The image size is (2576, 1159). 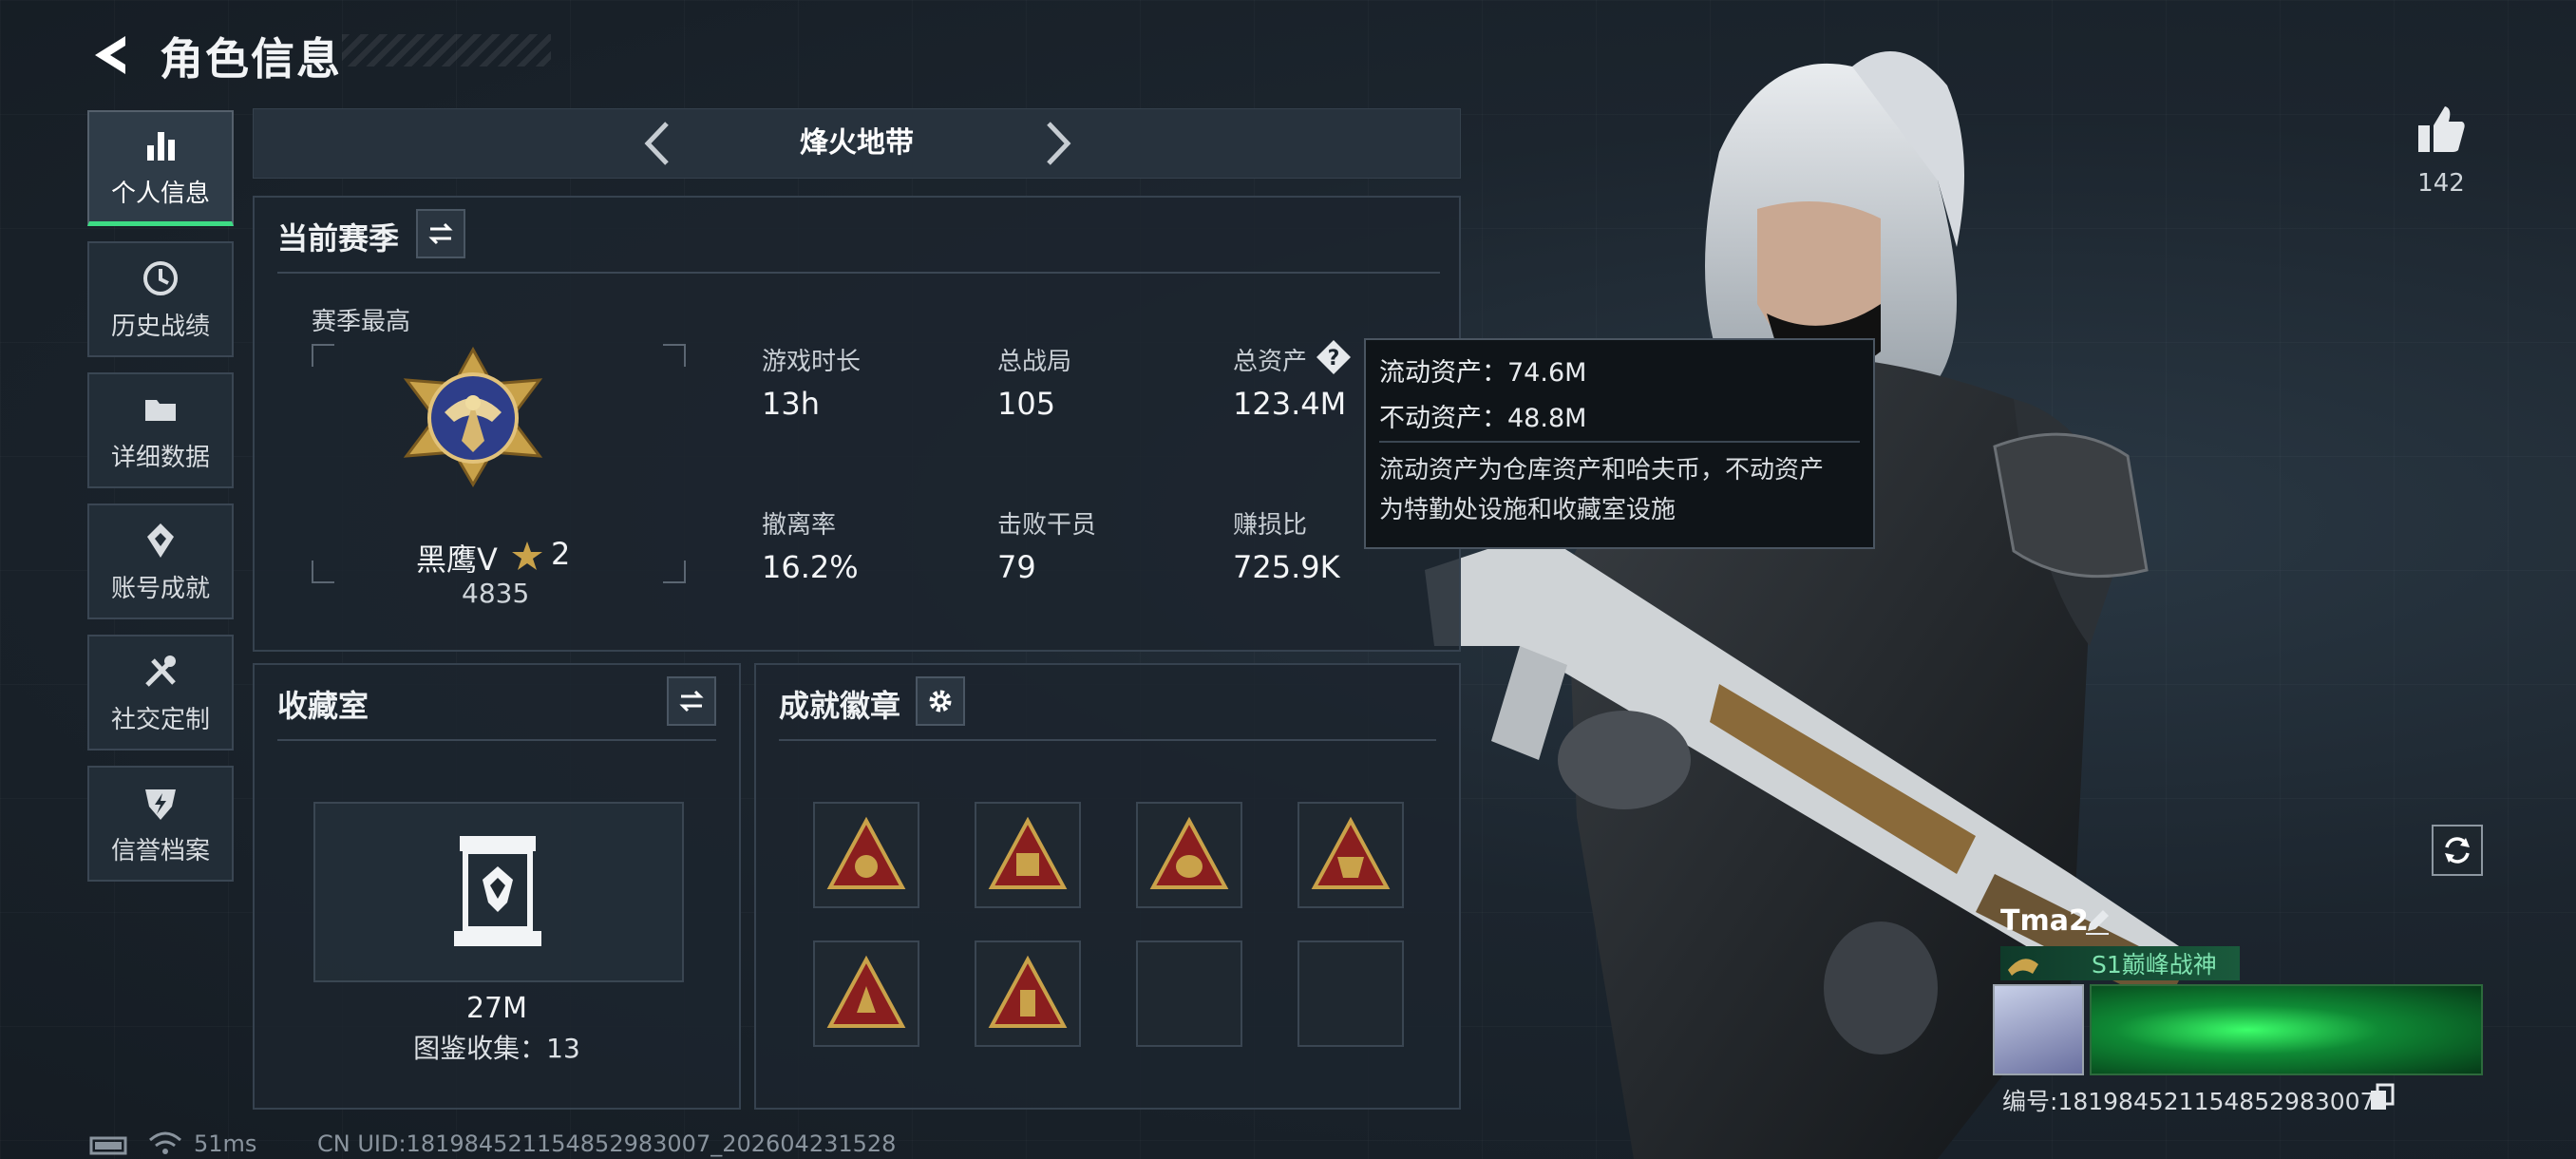 I want to click on ping-value: 51ms, so click(x=225, y=1143).